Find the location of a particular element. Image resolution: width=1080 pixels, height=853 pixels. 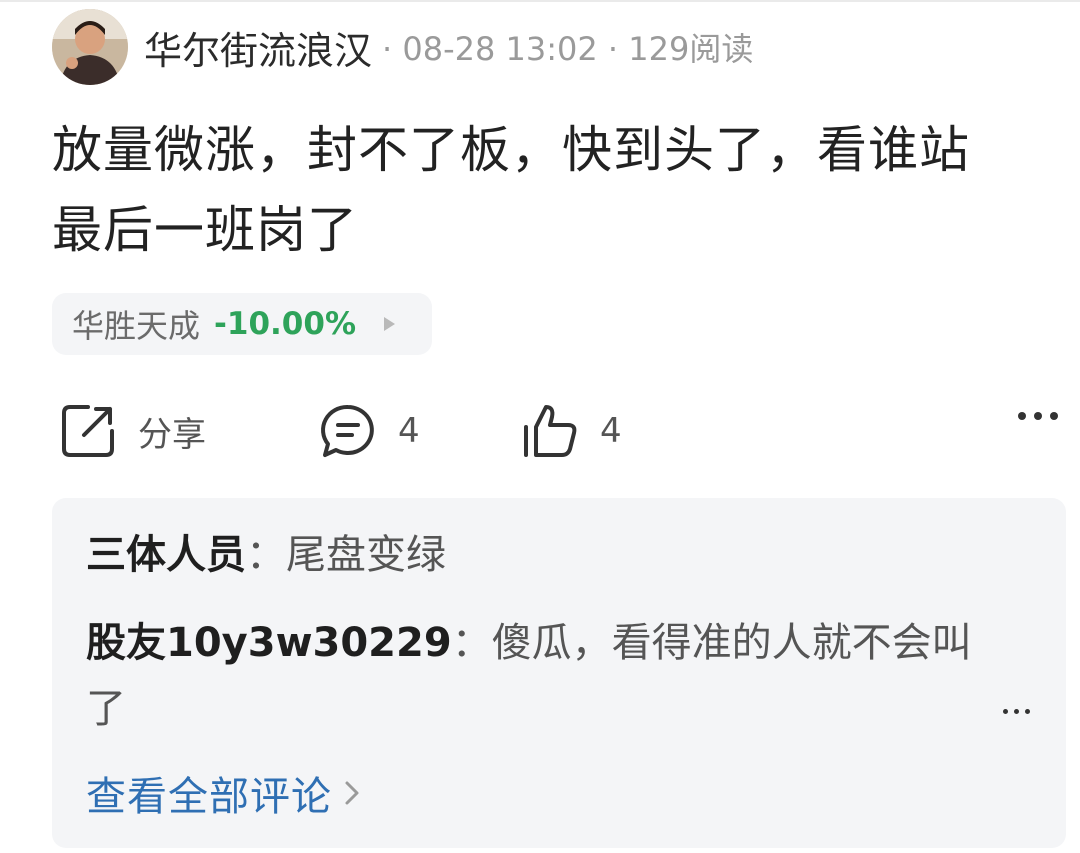

comment-author: 股友10y3w30229 is located at coordinates (269, 643).